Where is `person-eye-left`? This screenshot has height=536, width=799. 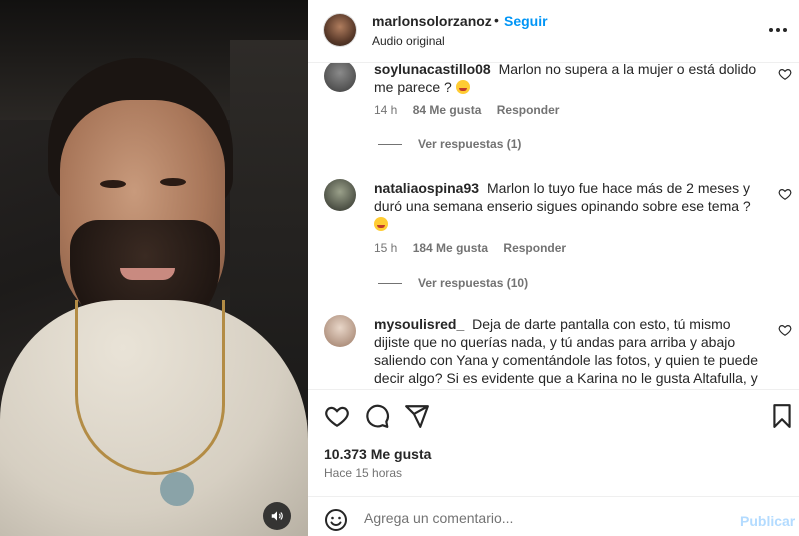
person-eye-left is located at coordinates (113, 184).